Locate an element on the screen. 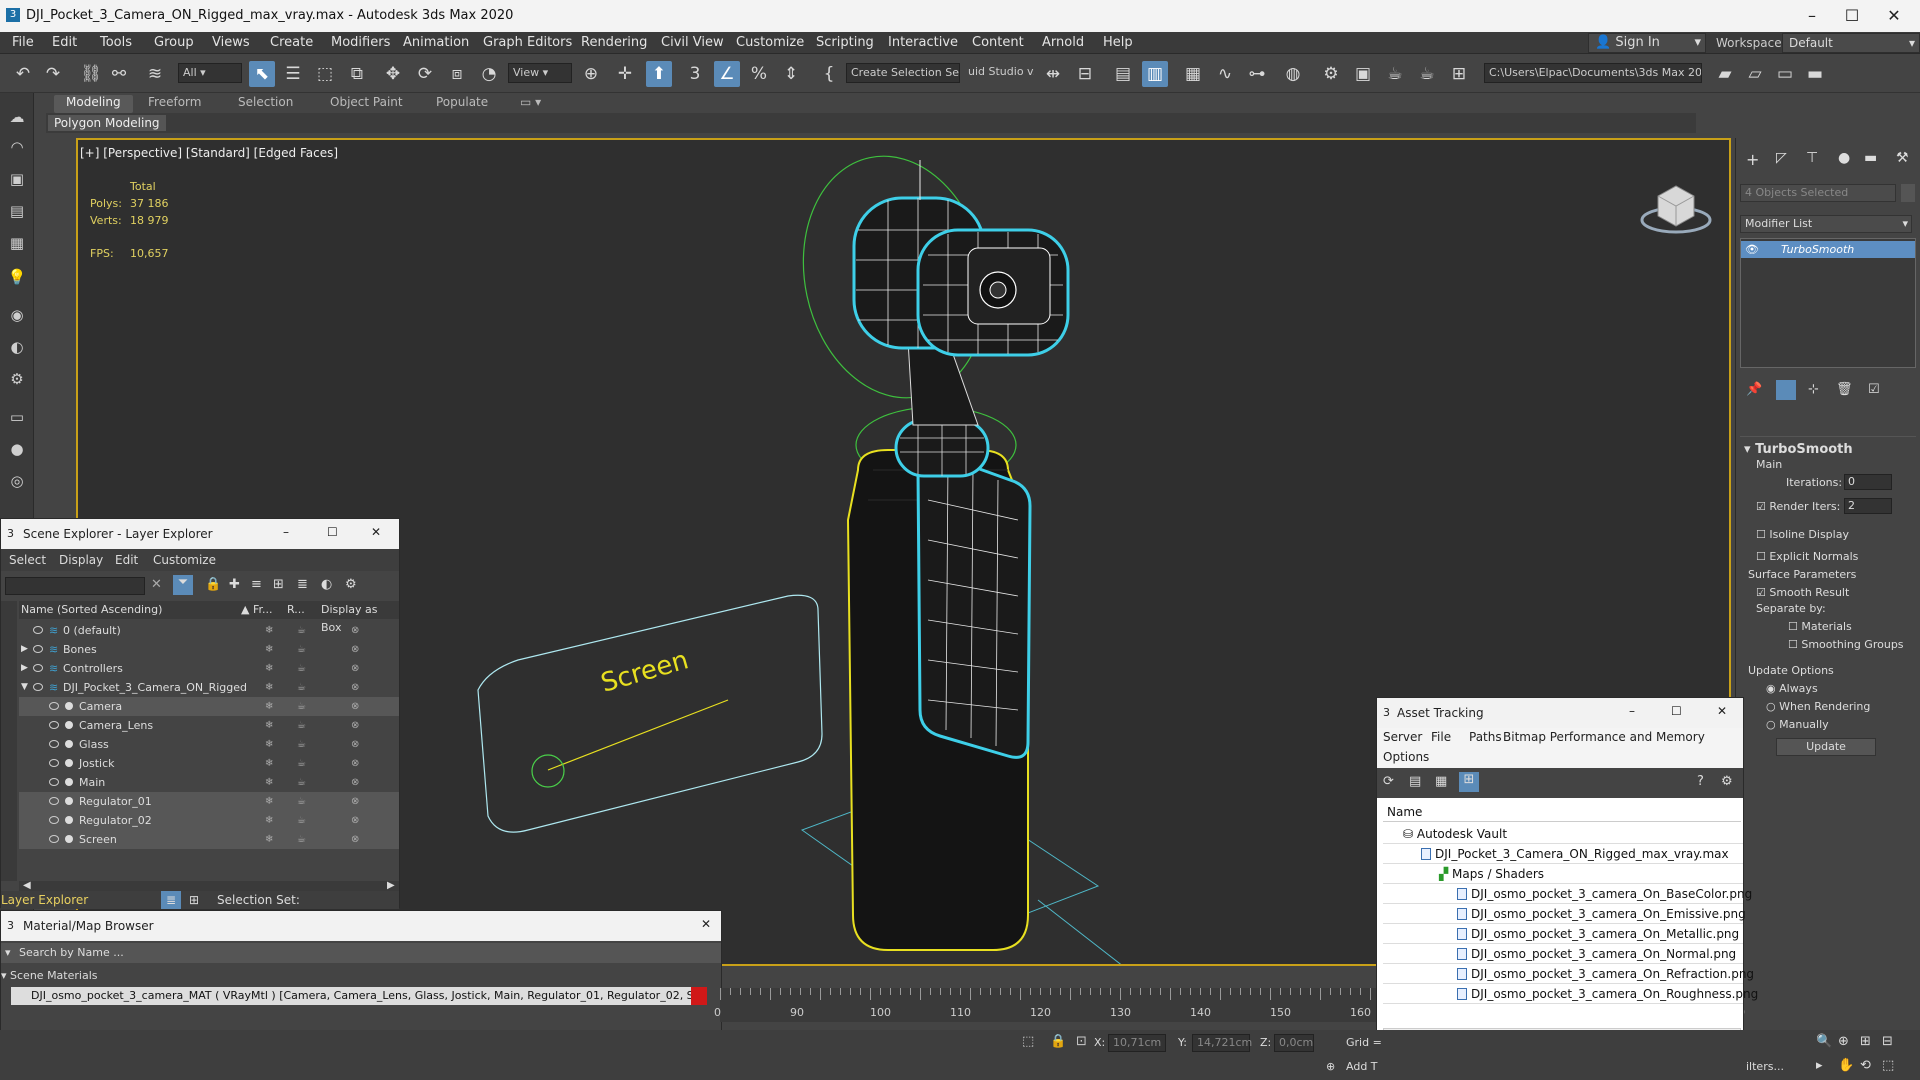 The height and width of the screenshot is (1080, 1920). snaps-toggle-icon: 3 is located at coordinates (695, 74).